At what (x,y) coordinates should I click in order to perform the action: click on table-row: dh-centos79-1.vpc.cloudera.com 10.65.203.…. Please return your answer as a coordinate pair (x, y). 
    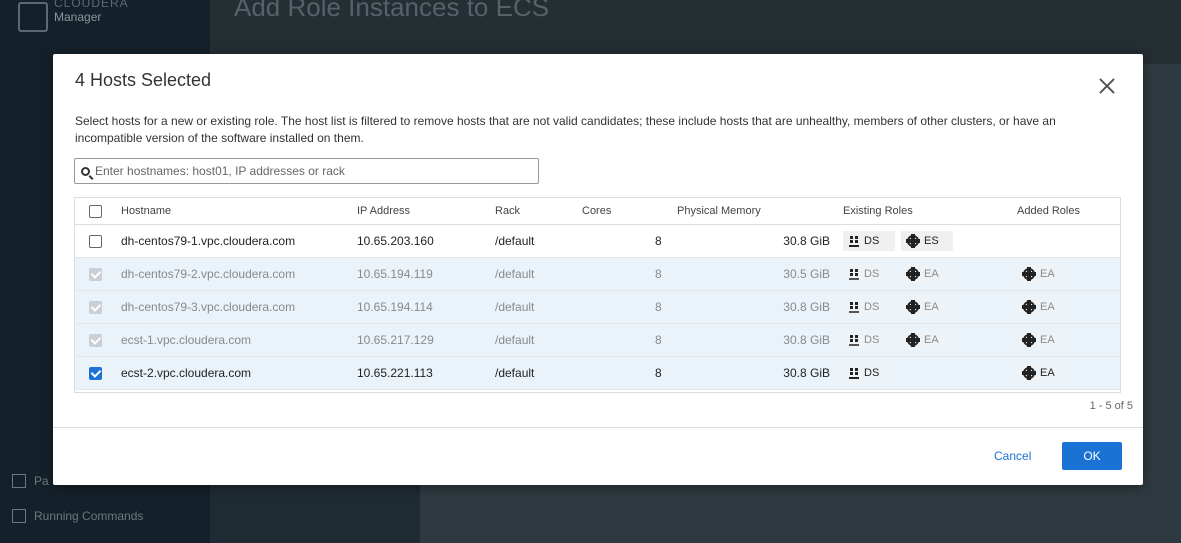
    Looking at the image, I should click on (597, 241).